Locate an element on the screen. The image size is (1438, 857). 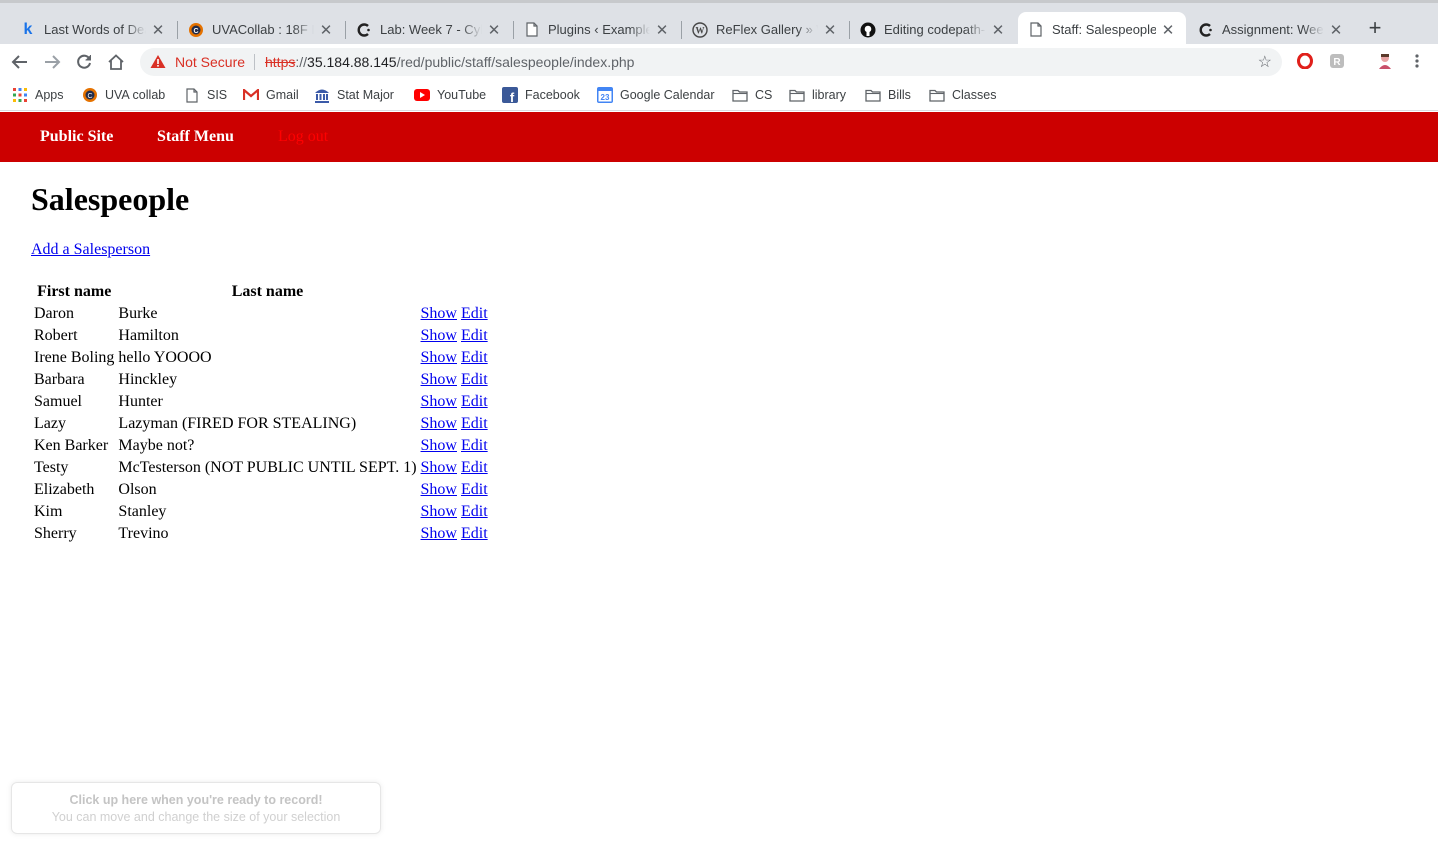
bookmark-folder-library: library is located at coordinates (817, 95).